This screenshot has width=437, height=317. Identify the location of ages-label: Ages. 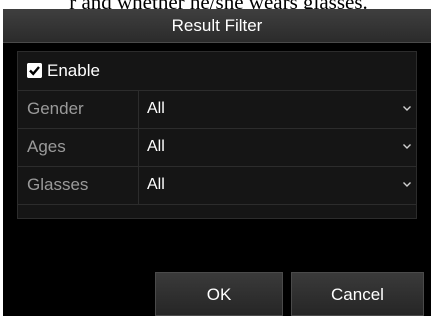
(46, 146).